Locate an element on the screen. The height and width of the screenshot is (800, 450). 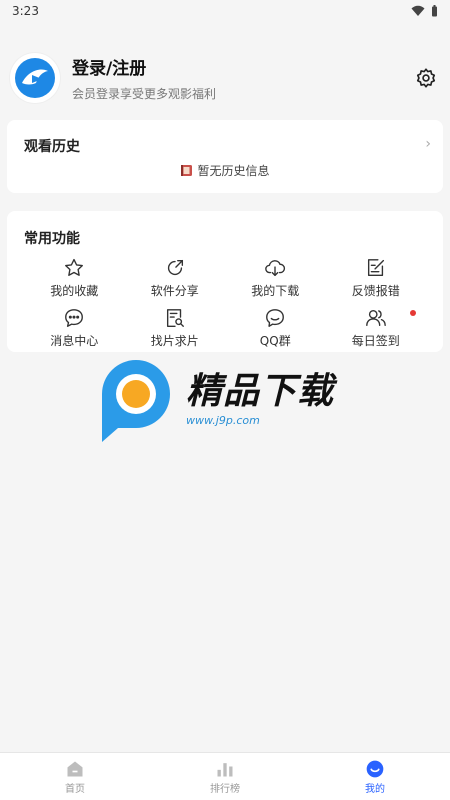
history-empty-text: 暂无历史信息 is located at coordinates (233, 171).